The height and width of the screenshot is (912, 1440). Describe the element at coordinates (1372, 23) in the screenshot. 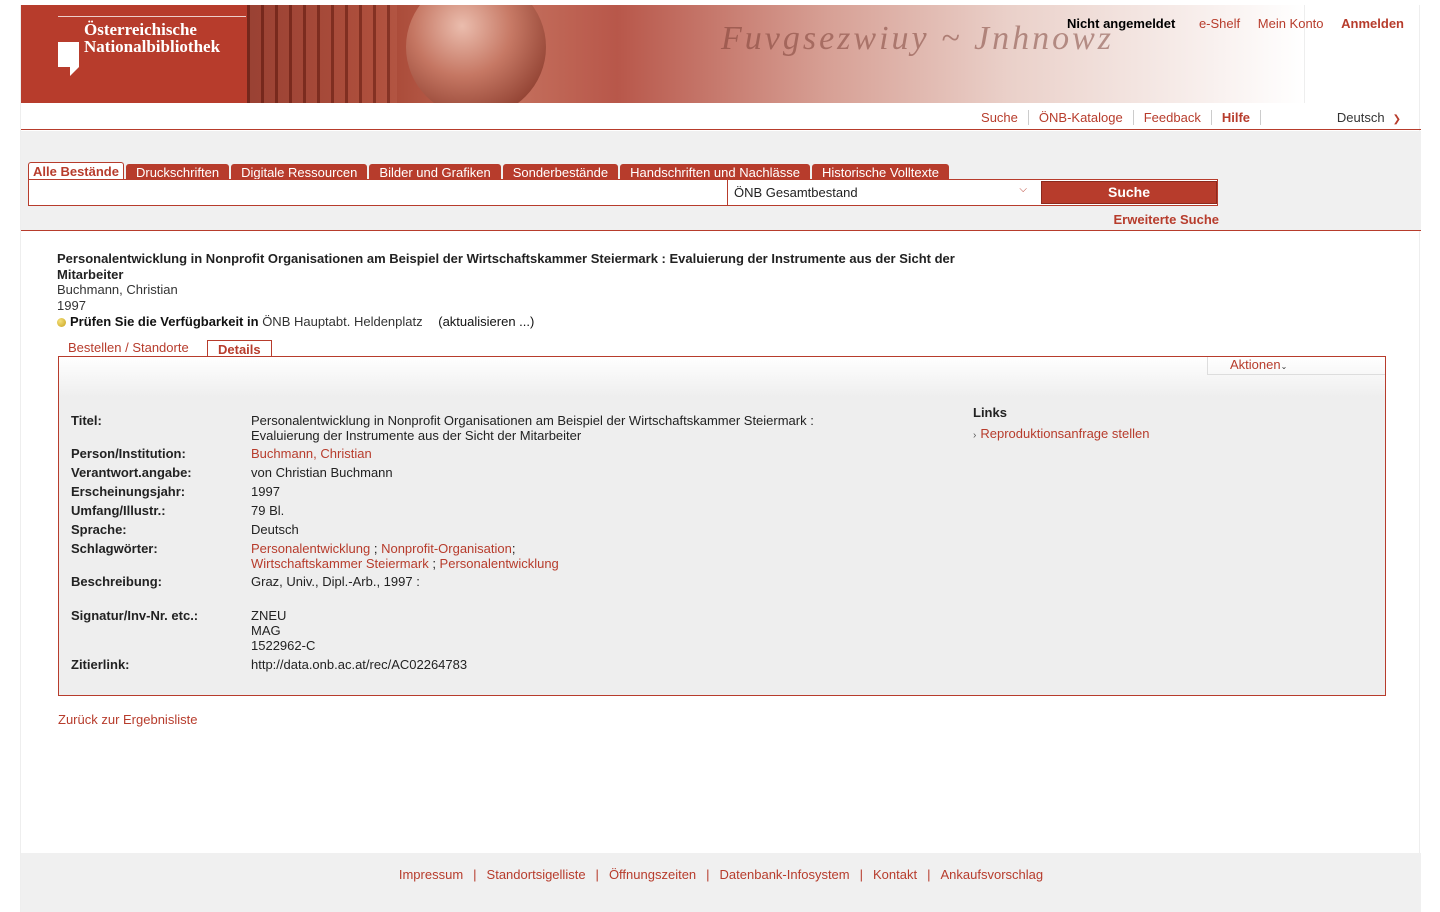

I see `login-link: Anmelden` at that location.